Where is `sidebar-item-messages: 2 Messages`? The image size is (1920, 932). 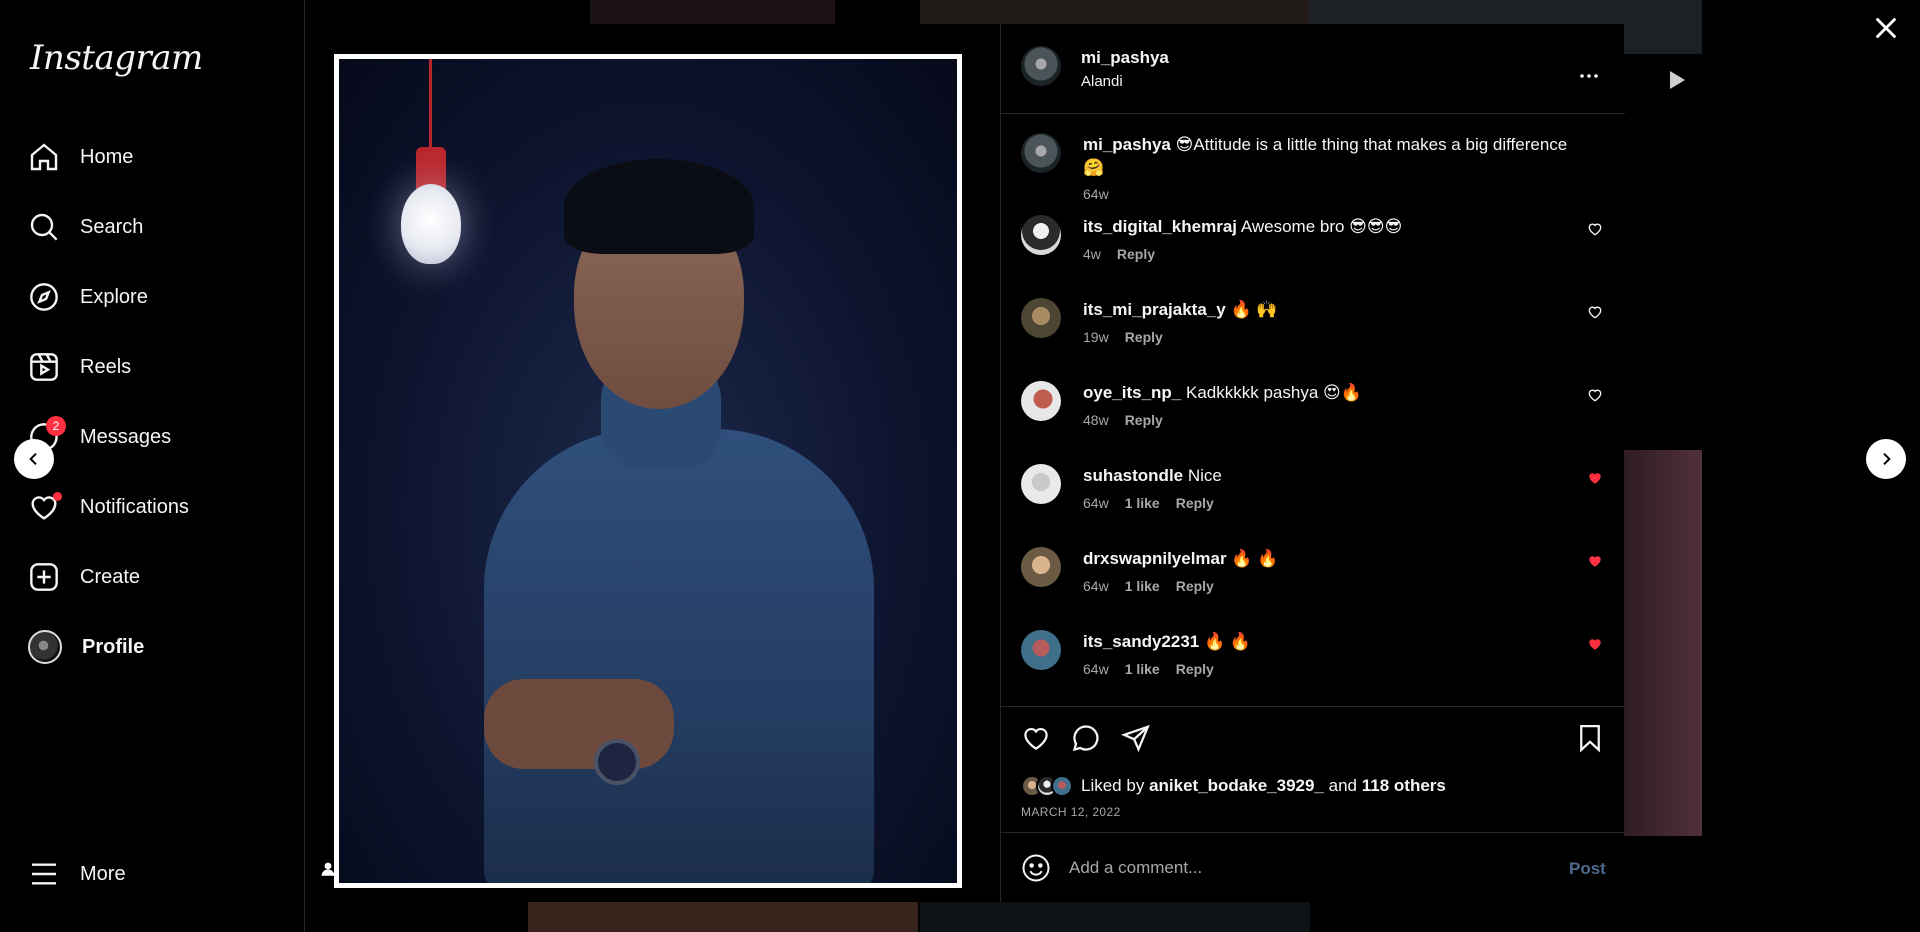
sidebar-item-messages: 2 Messages is located at coordinates (158, 437).